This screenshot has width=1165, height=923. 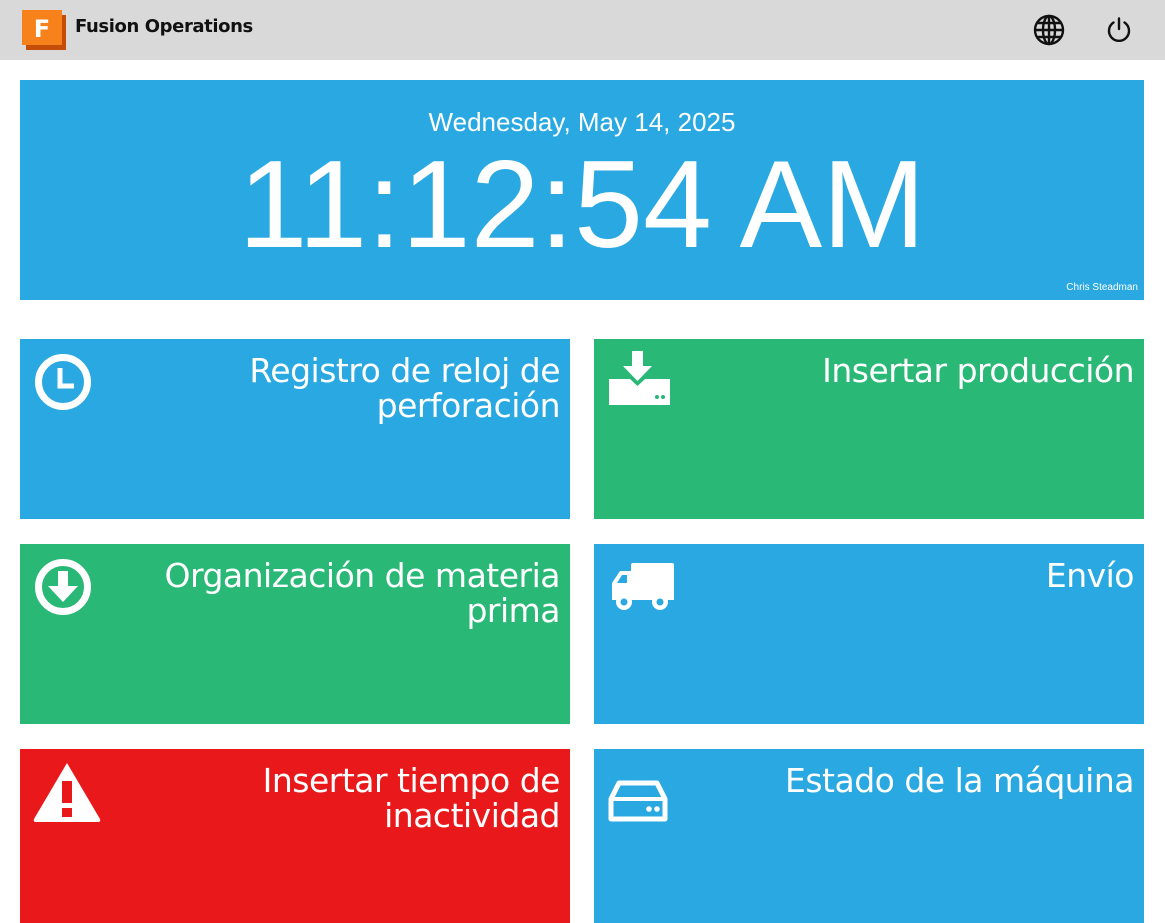 What do you see at coordinates (639, 384) in the screenshot?
I see `download-tray-icon` at bounding box center [639, 384].